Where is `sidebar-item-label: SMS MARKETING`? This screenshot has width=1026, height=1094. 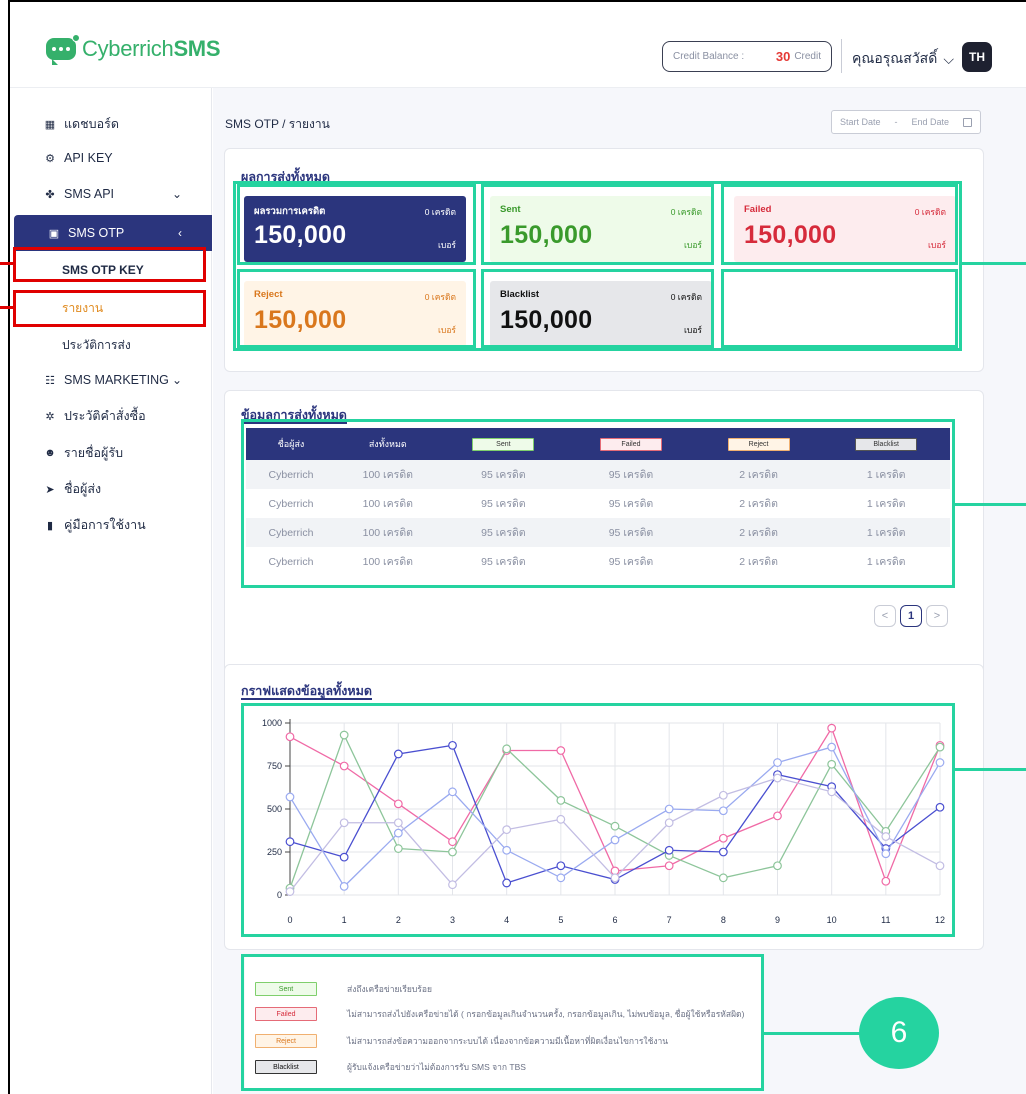
sidebar-item-label: SMS MARKETING is located at coordinates (116, 380).